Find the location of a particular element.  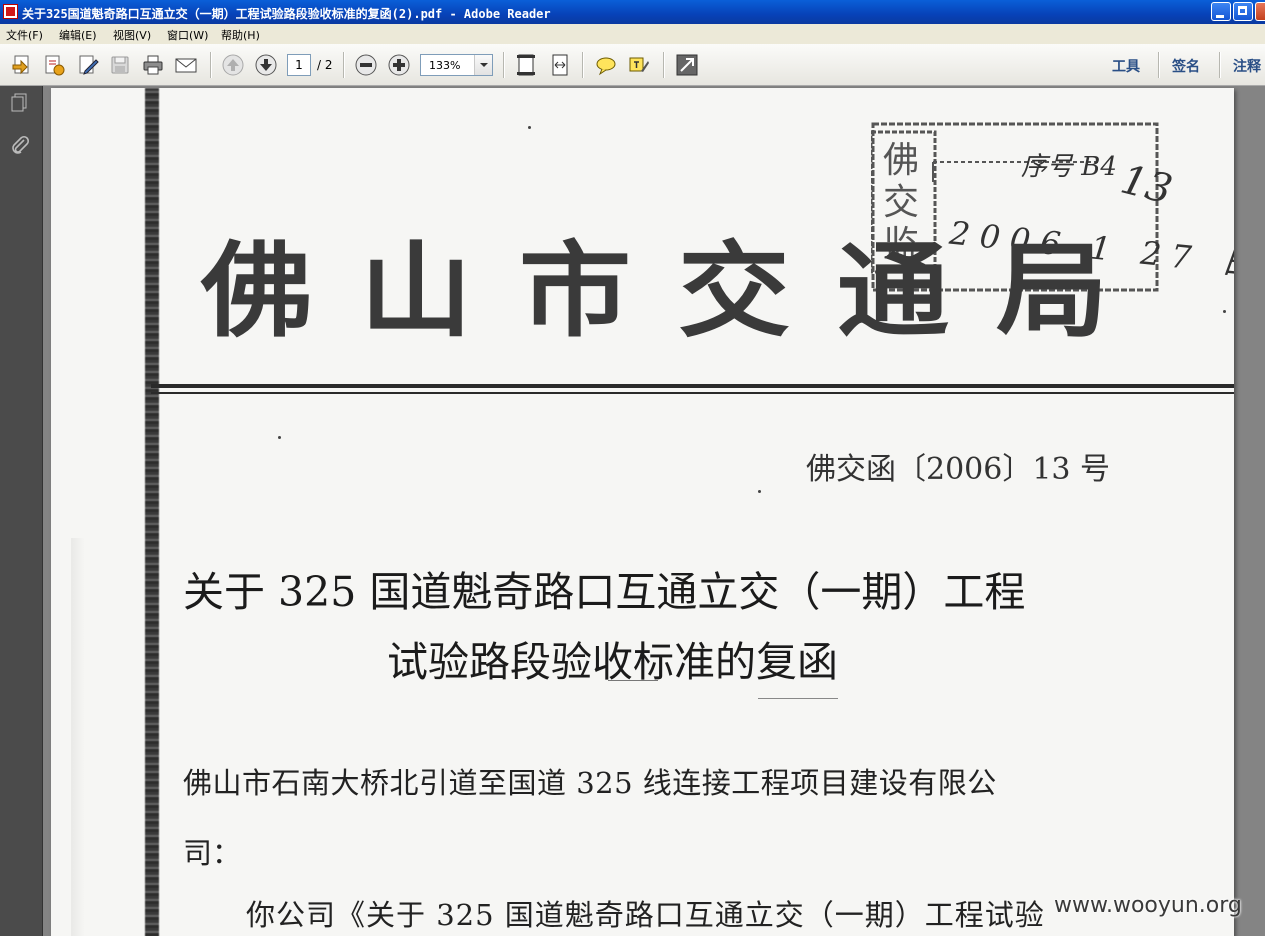

comment-icon is located at coordinates (606, 65).